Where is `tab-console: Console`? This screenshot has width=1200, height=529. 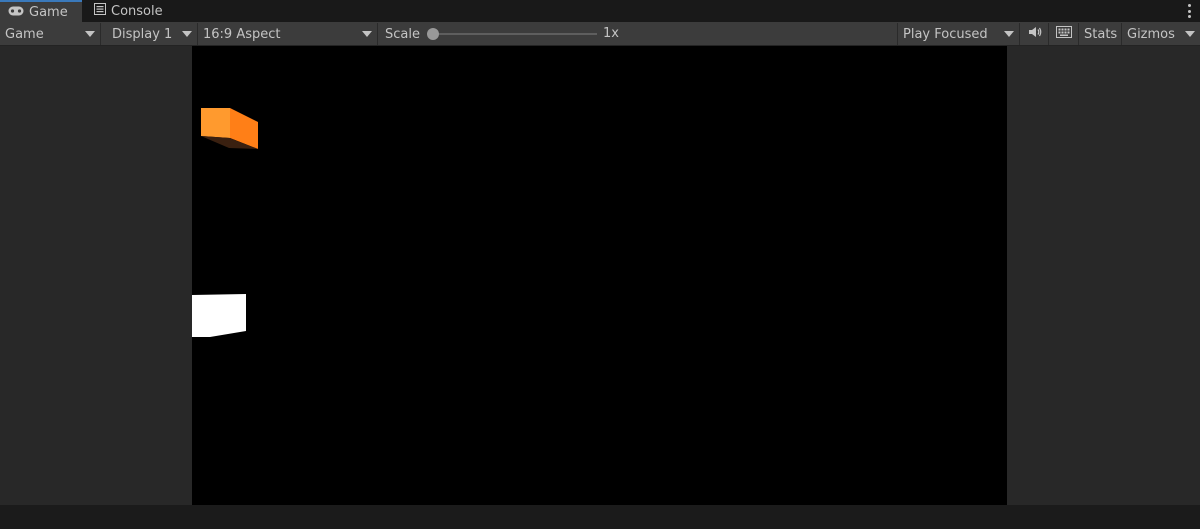 tab-console: Console is located at coordinates (131, 11).